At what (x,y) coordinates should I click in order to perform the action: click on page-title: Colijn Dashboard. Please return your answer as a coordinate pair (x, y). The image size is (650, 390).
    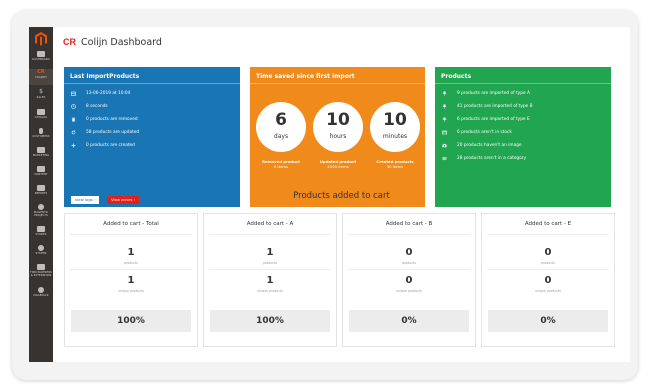
    Looking at the image, I should click on (121, 42).